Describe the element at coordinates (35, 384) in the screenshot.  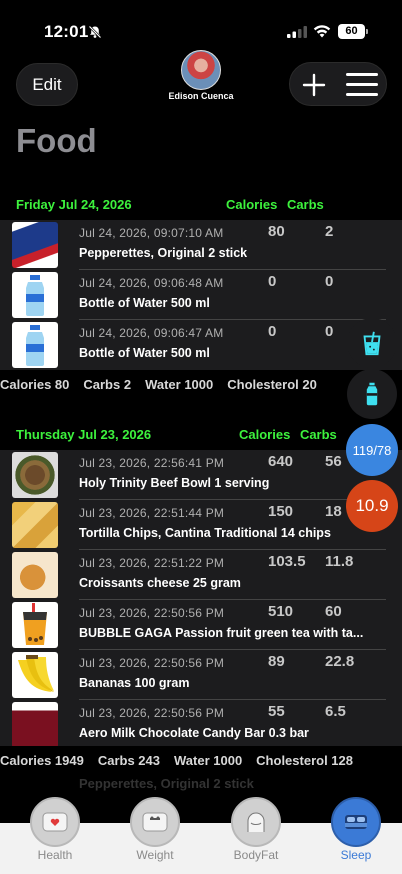
I see `total-calories: Calories 80` at that location.